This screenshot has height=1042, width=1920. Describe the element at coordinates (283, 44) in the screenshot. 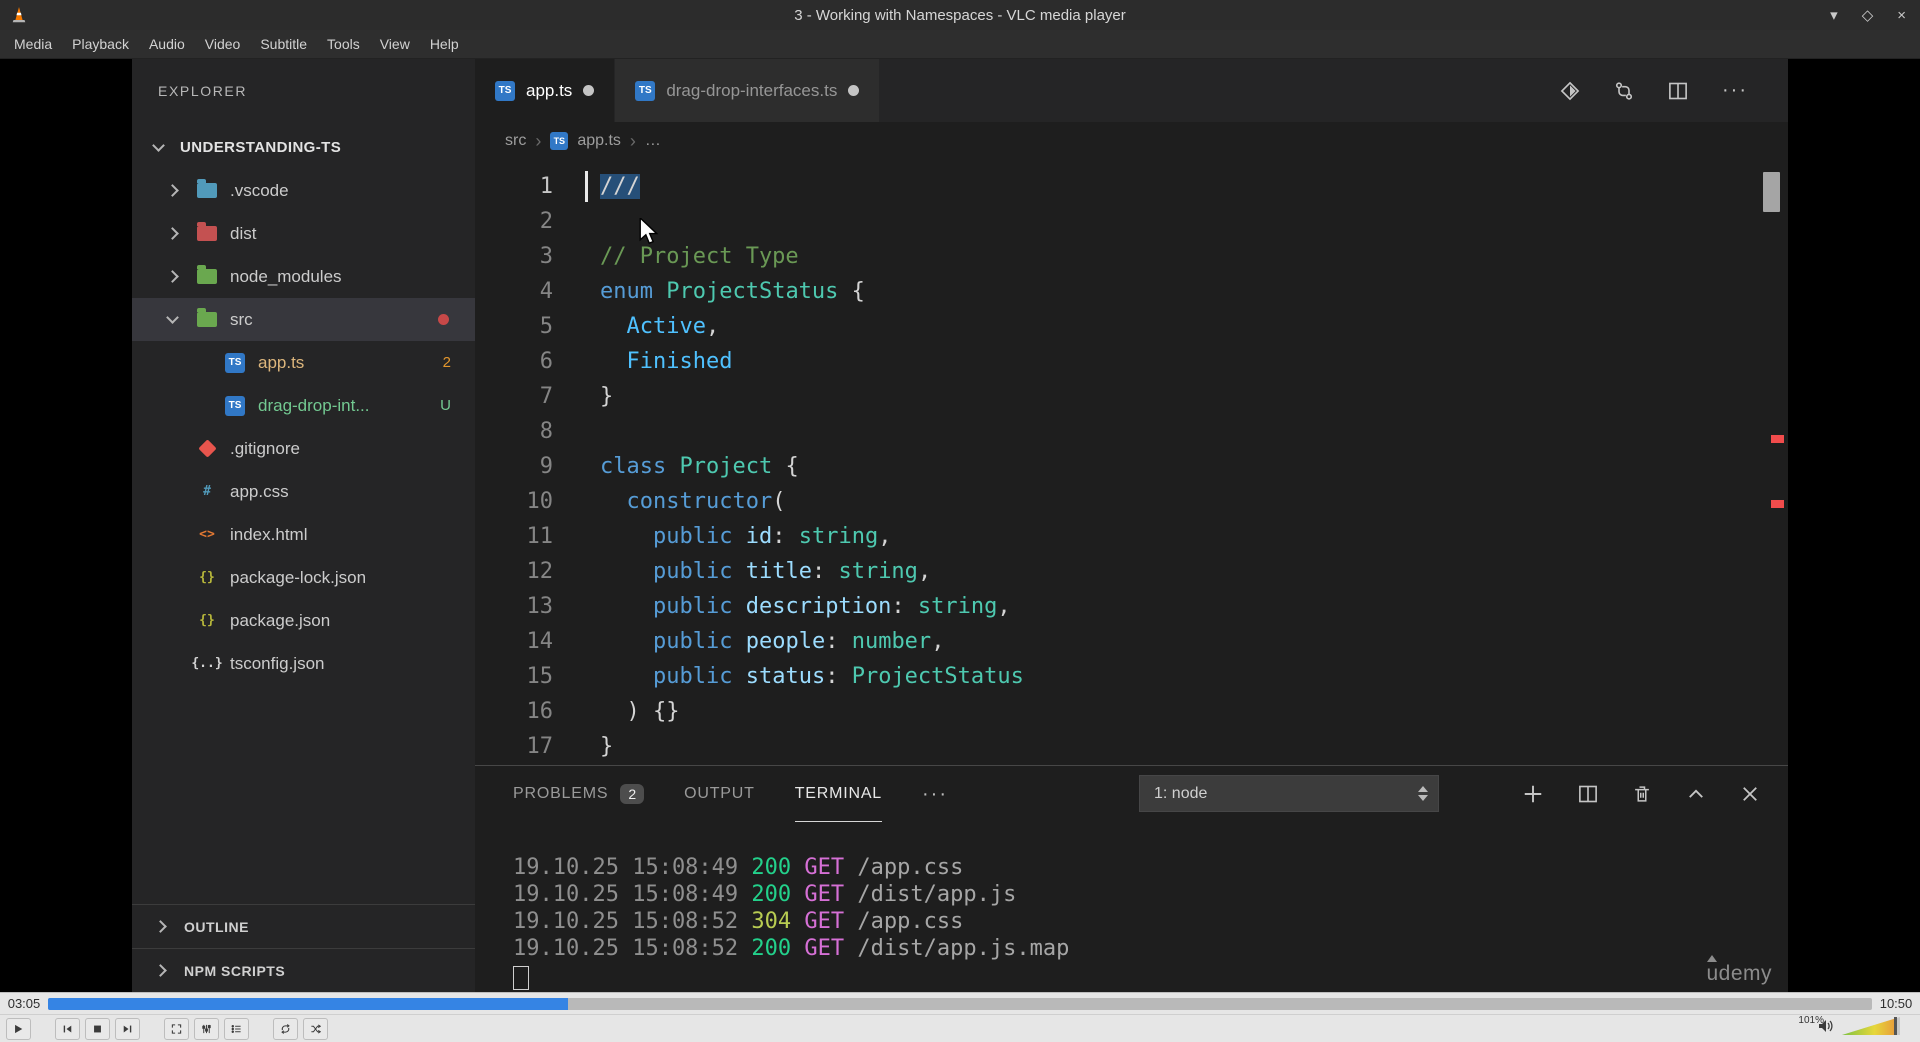

I see `menu-subtitle: Subtitle` at that location.